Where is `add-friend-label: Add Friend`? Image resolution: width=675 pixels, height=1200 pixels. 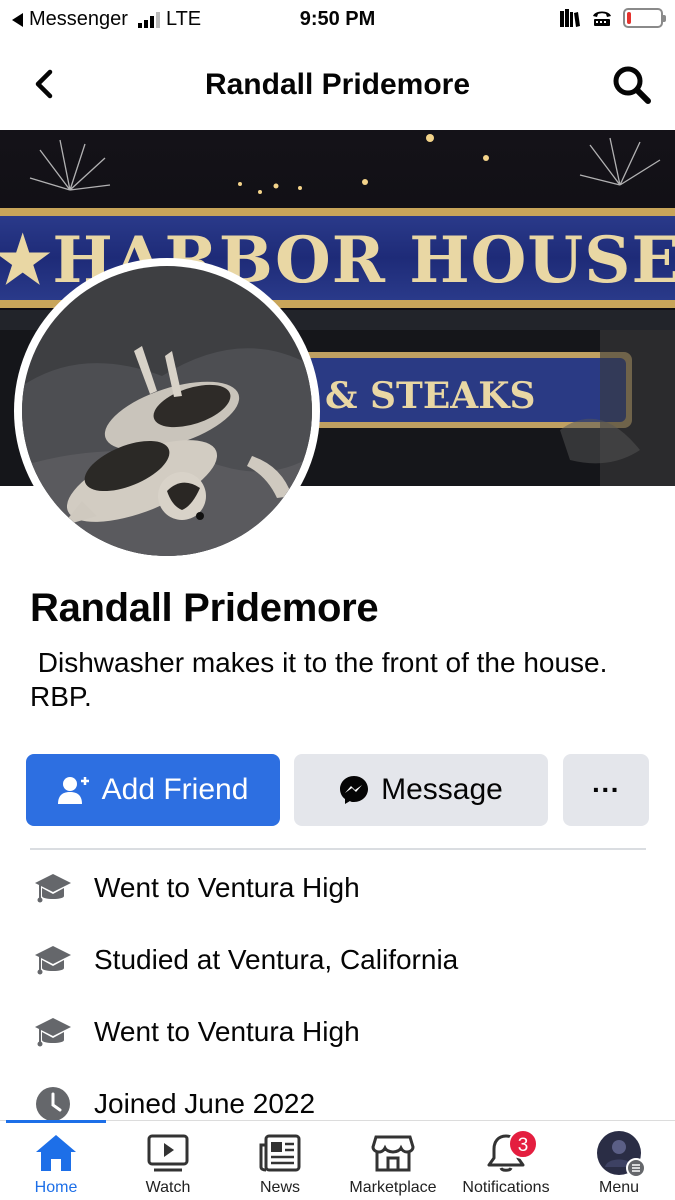 add-friend-label: Add Friend is located at coordinates (175, 789).